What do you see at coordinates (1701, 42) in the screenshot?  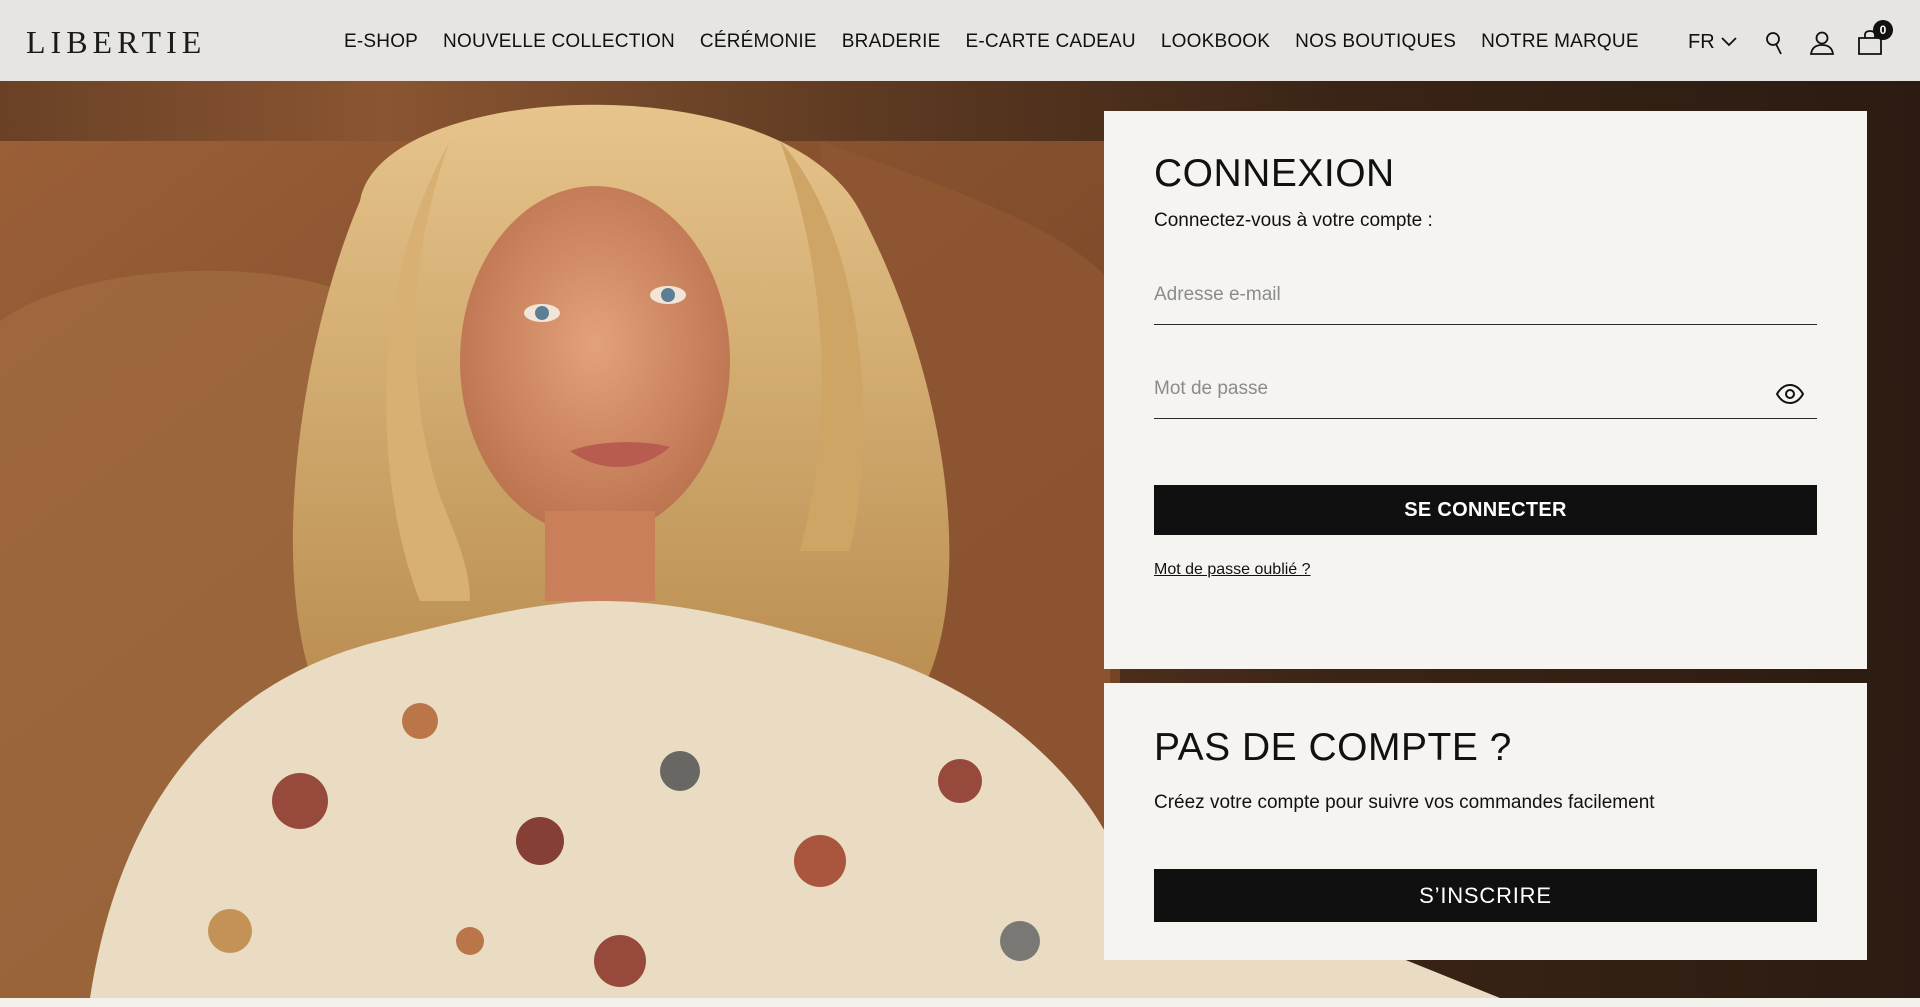 I see `language-label: FR` at bounding box center [1701, 42].